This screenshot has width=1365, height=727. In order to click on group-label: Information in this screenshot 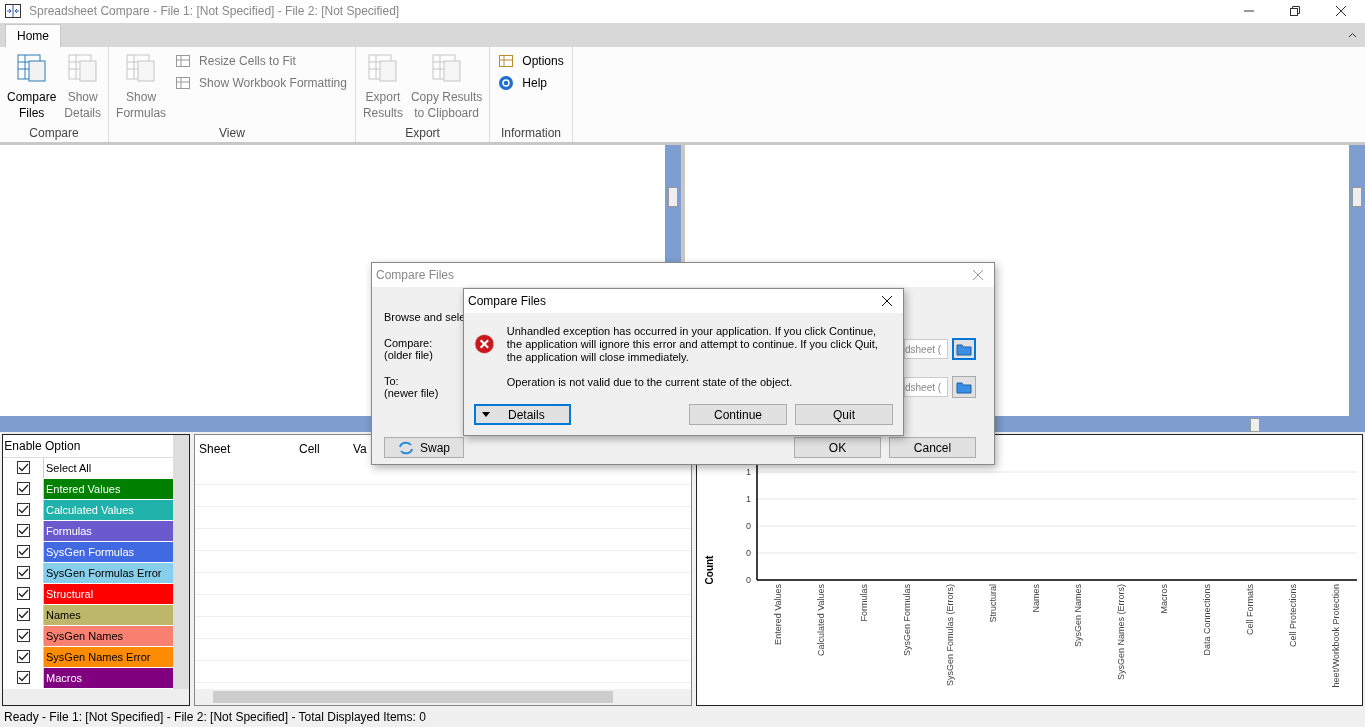, I will do `click(530, 133)`.